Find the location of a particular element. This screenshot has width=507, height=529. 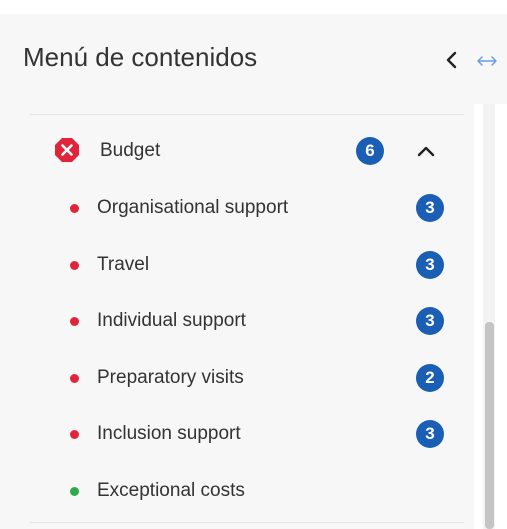

chevron-left-icon is located at coordinates (451, 60).